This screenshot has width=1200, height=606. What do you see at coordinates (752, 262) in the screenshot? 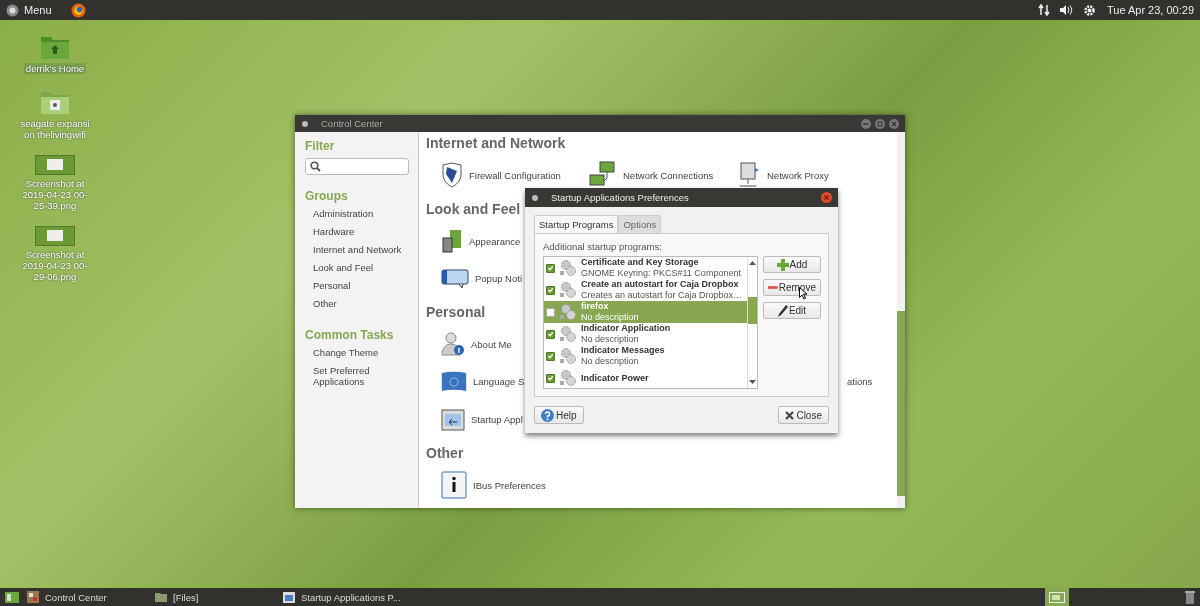
I see `scroll-up-icon` at bounding box center [752, 262].